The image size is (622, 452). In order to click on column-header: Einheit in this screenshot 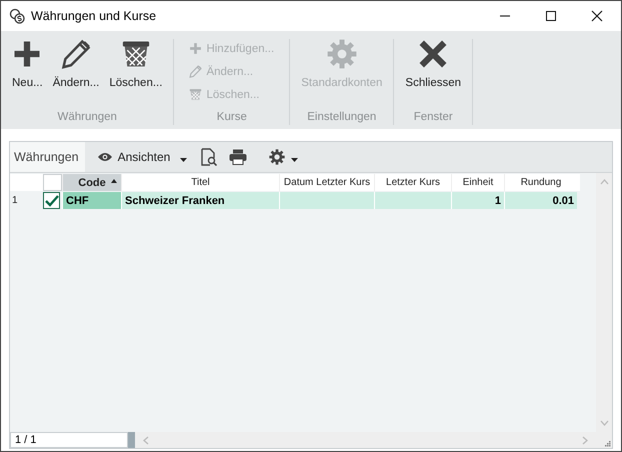, I will do `click(477, 182)`.